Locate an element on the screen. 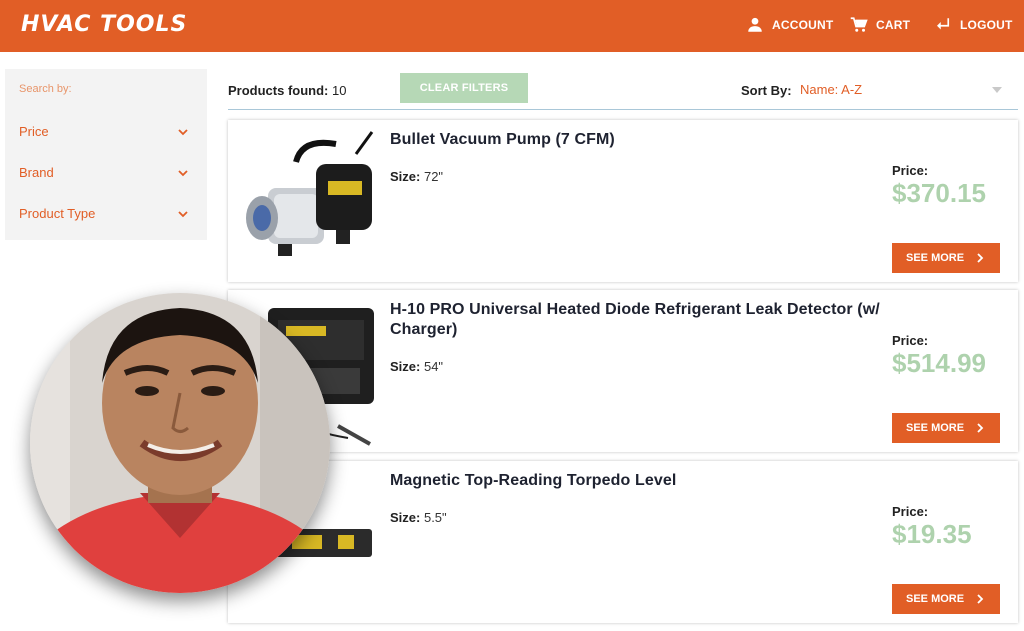 The image size is (1024, 631). account-link: ACCOUNT is located at coordinates (789, 25).